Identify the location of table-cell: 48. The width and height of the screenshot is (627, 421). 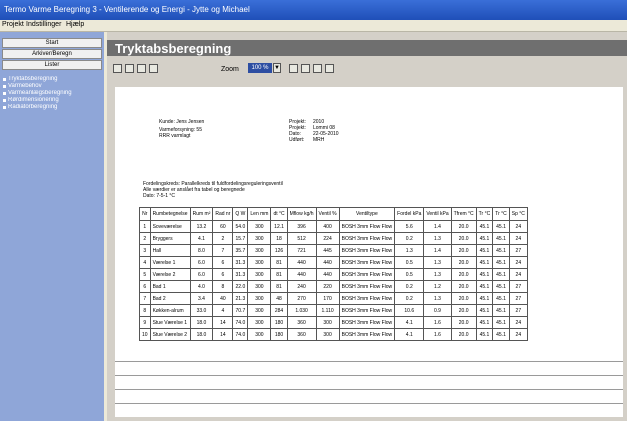
(279, 298).